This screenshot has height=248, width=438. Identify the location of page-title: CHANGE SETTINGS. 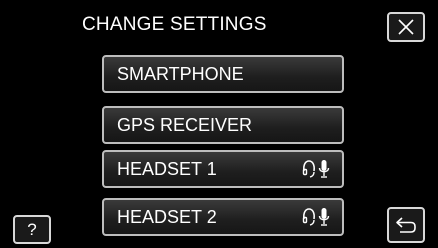
(174, 24).